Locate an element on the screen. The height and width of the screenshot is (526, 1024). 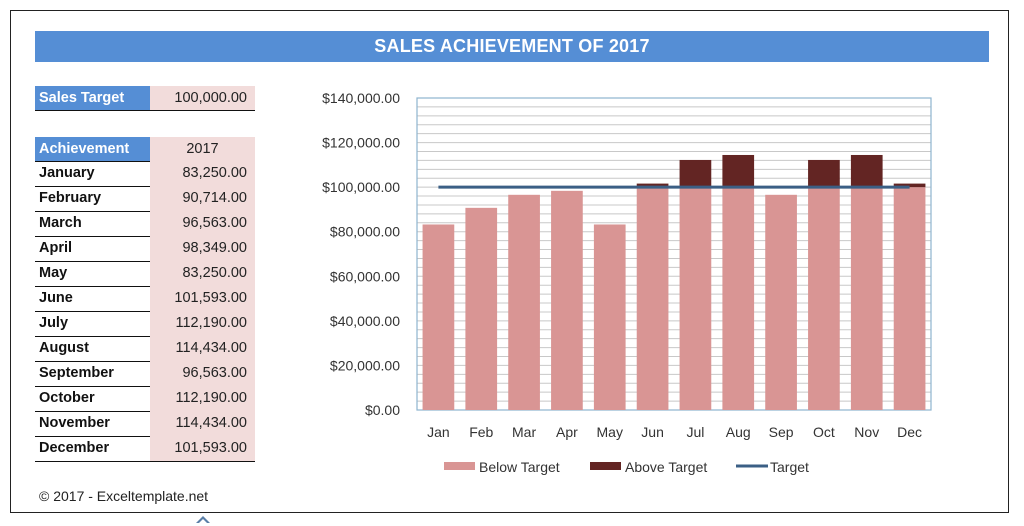
month-label: November is located at coordinates (74, 423).